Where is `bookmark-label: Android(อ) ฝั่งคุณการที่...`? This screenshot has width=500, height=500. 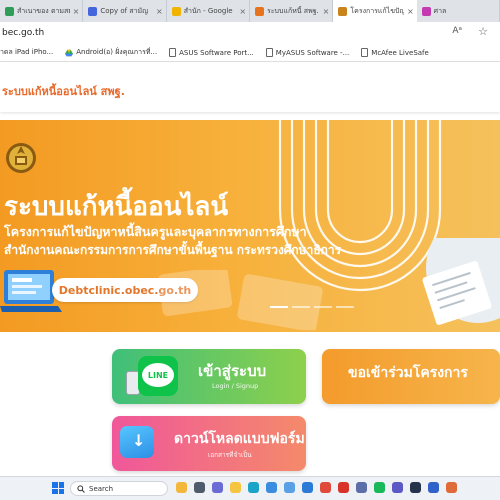
bookmark-label: Android(อ) ฝั่งคุณการที่... is located at coordinates (117, 52).